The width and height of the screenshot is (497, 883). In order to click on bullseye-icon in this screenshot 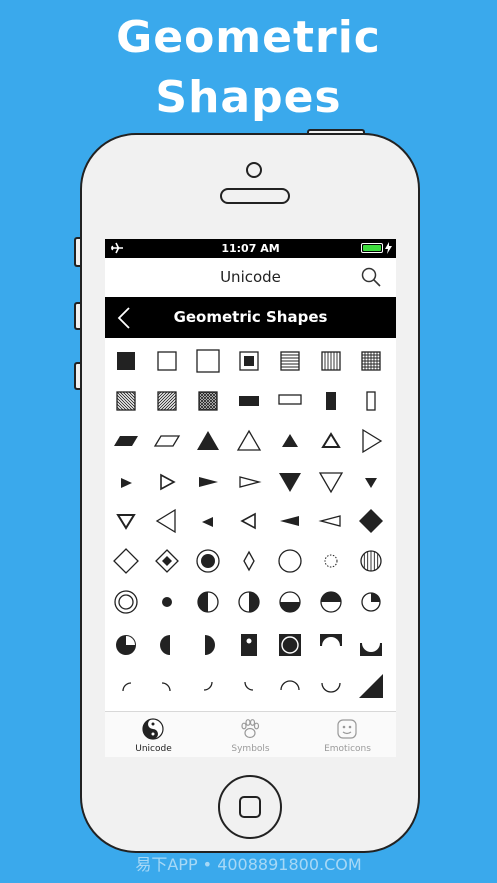, I will do `click(126, 602)`.